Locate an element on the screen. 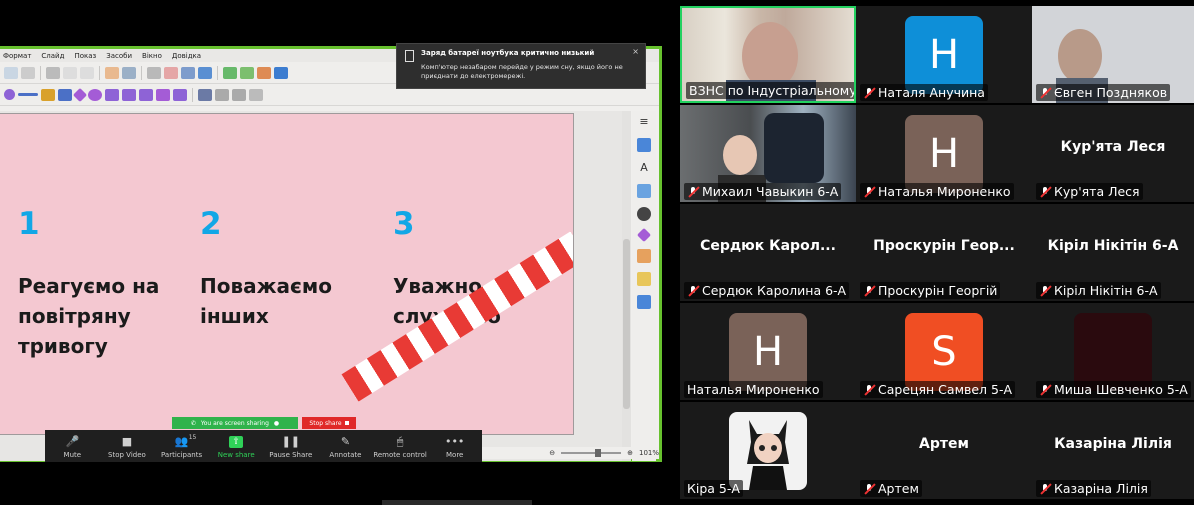 The width and height of the screenshot is (1194, 505). format-paintbrush-icon is located at coordinates (112, 72).